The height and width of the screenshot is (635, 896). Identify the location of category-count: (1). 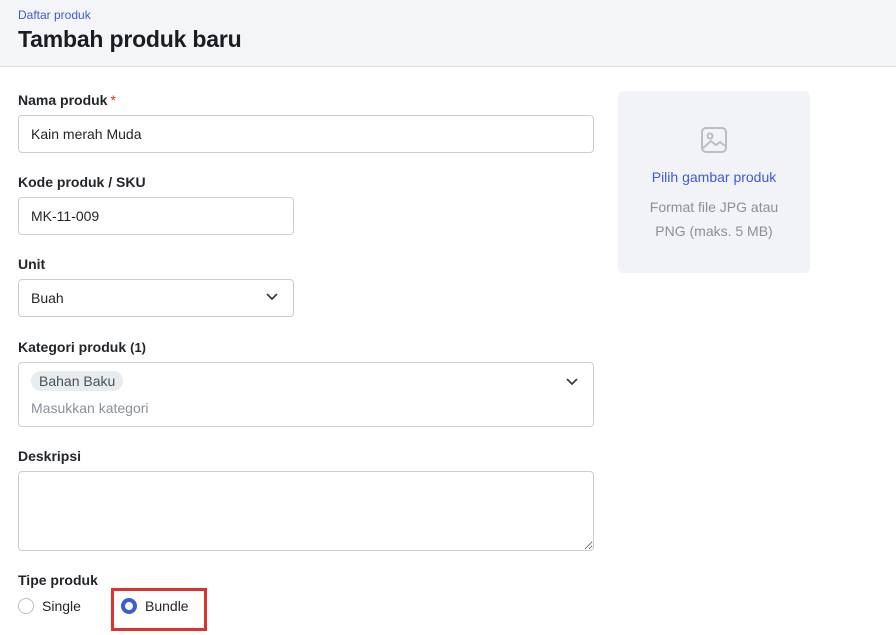
(138, 347).